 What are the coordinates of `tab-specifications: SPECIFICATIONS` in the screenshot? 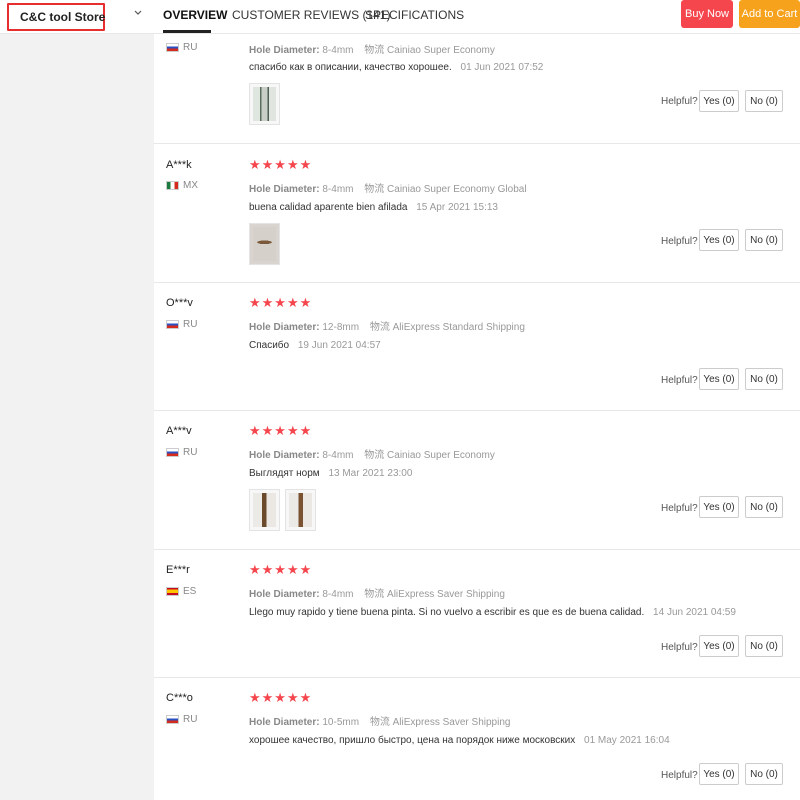 It's located at (414, 15).